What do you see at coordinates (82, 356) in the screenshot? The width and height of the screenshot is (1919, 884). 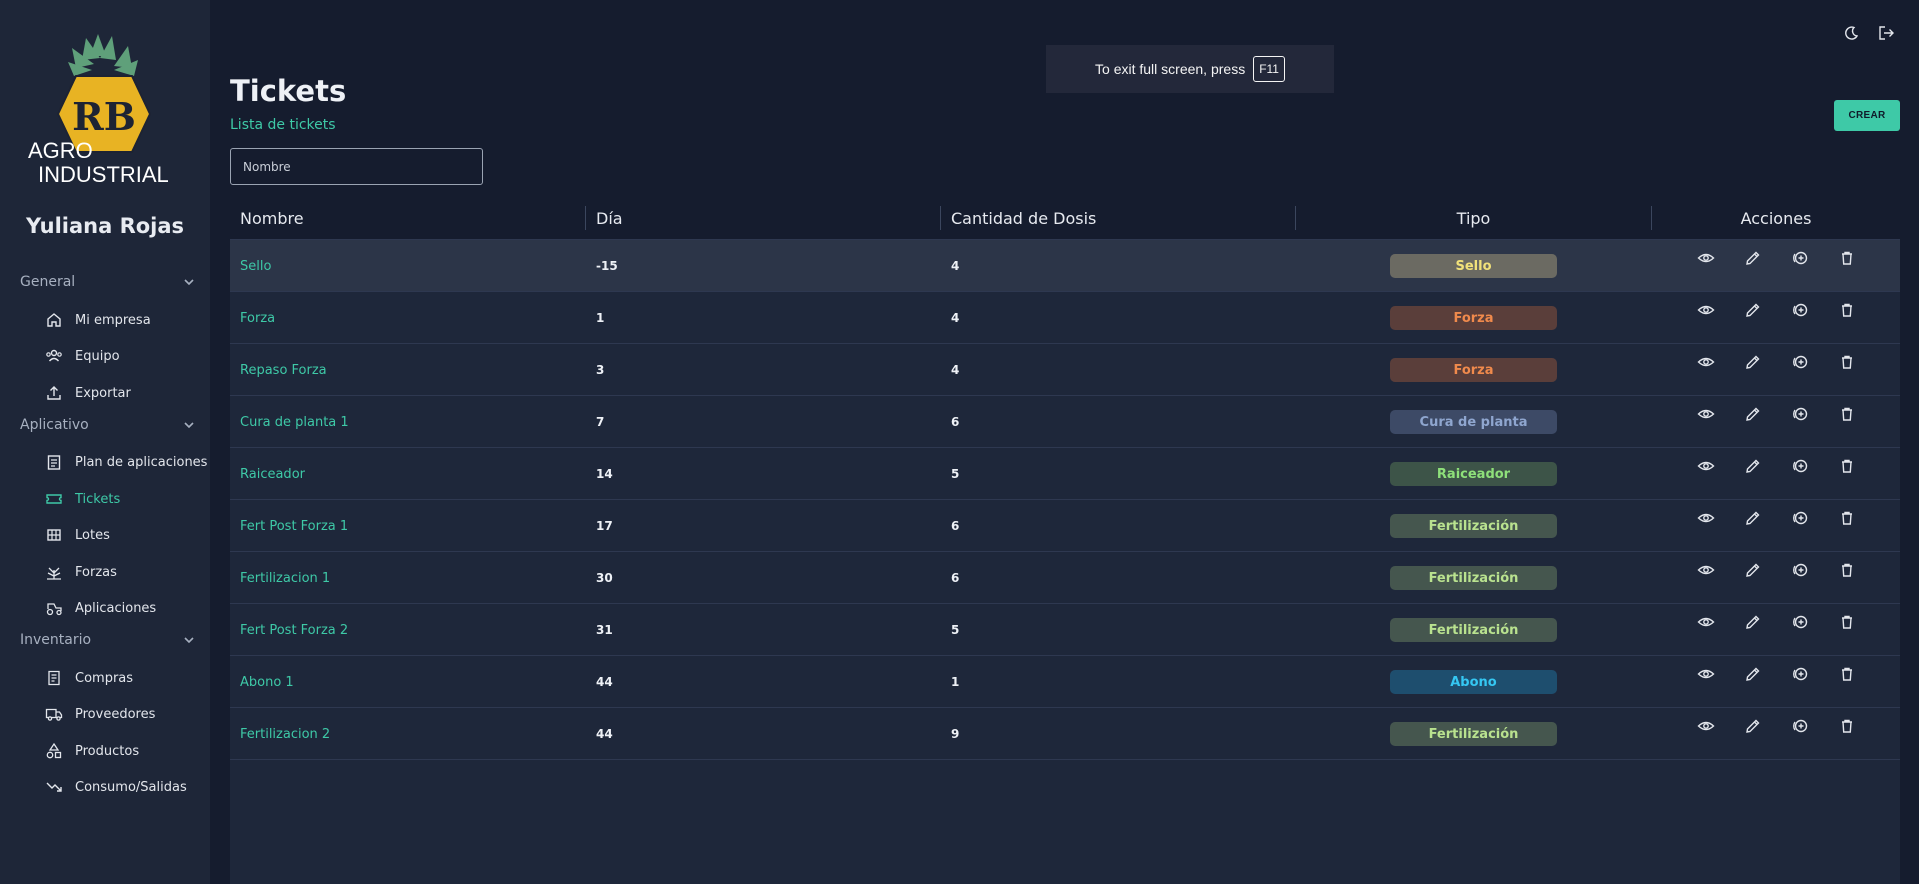 I see `sidebar-item-equipo: Equipo` at bounding box center [82, 356].